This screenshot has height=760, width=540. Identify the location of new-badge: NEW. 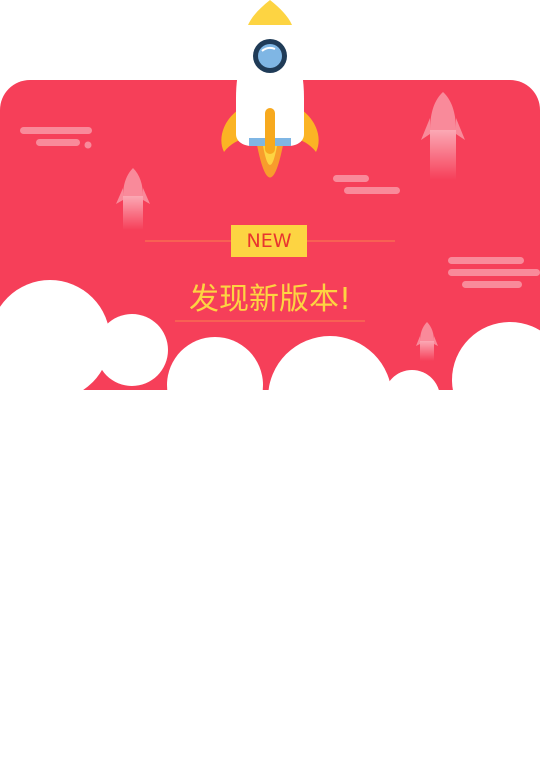
(269, 241).